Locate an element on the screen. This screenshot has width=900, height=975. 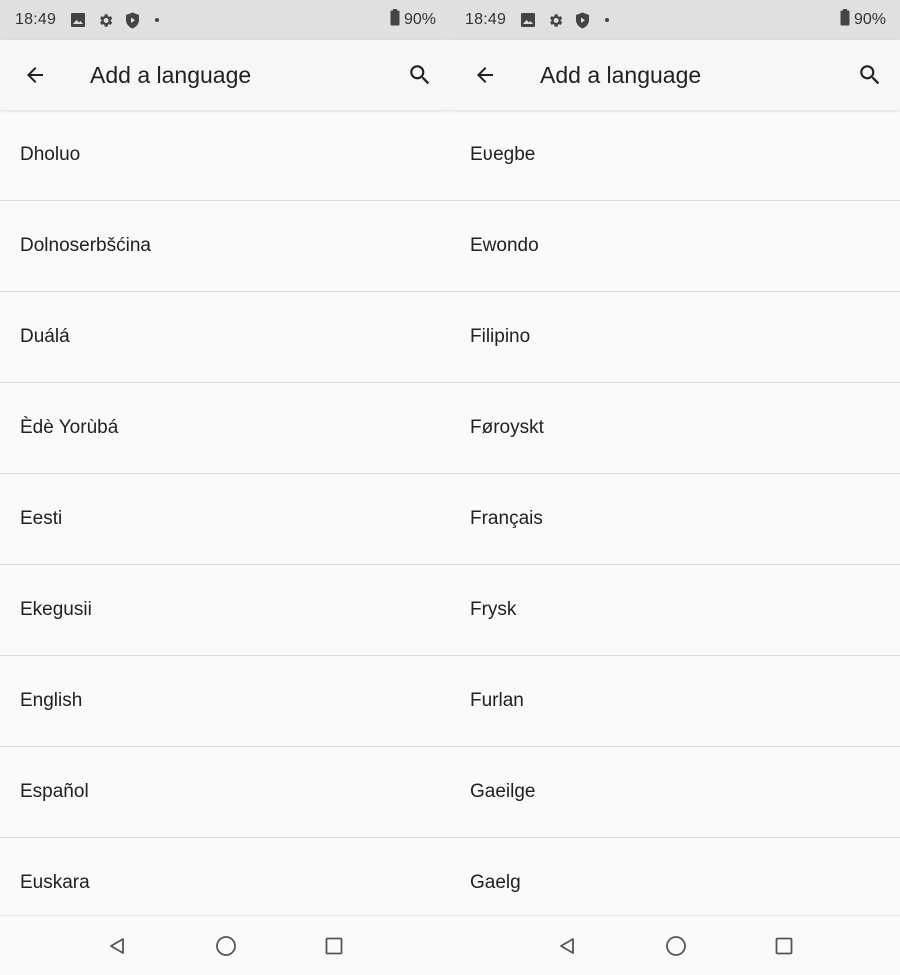
language-item: English is located at coordinates (225, 701).